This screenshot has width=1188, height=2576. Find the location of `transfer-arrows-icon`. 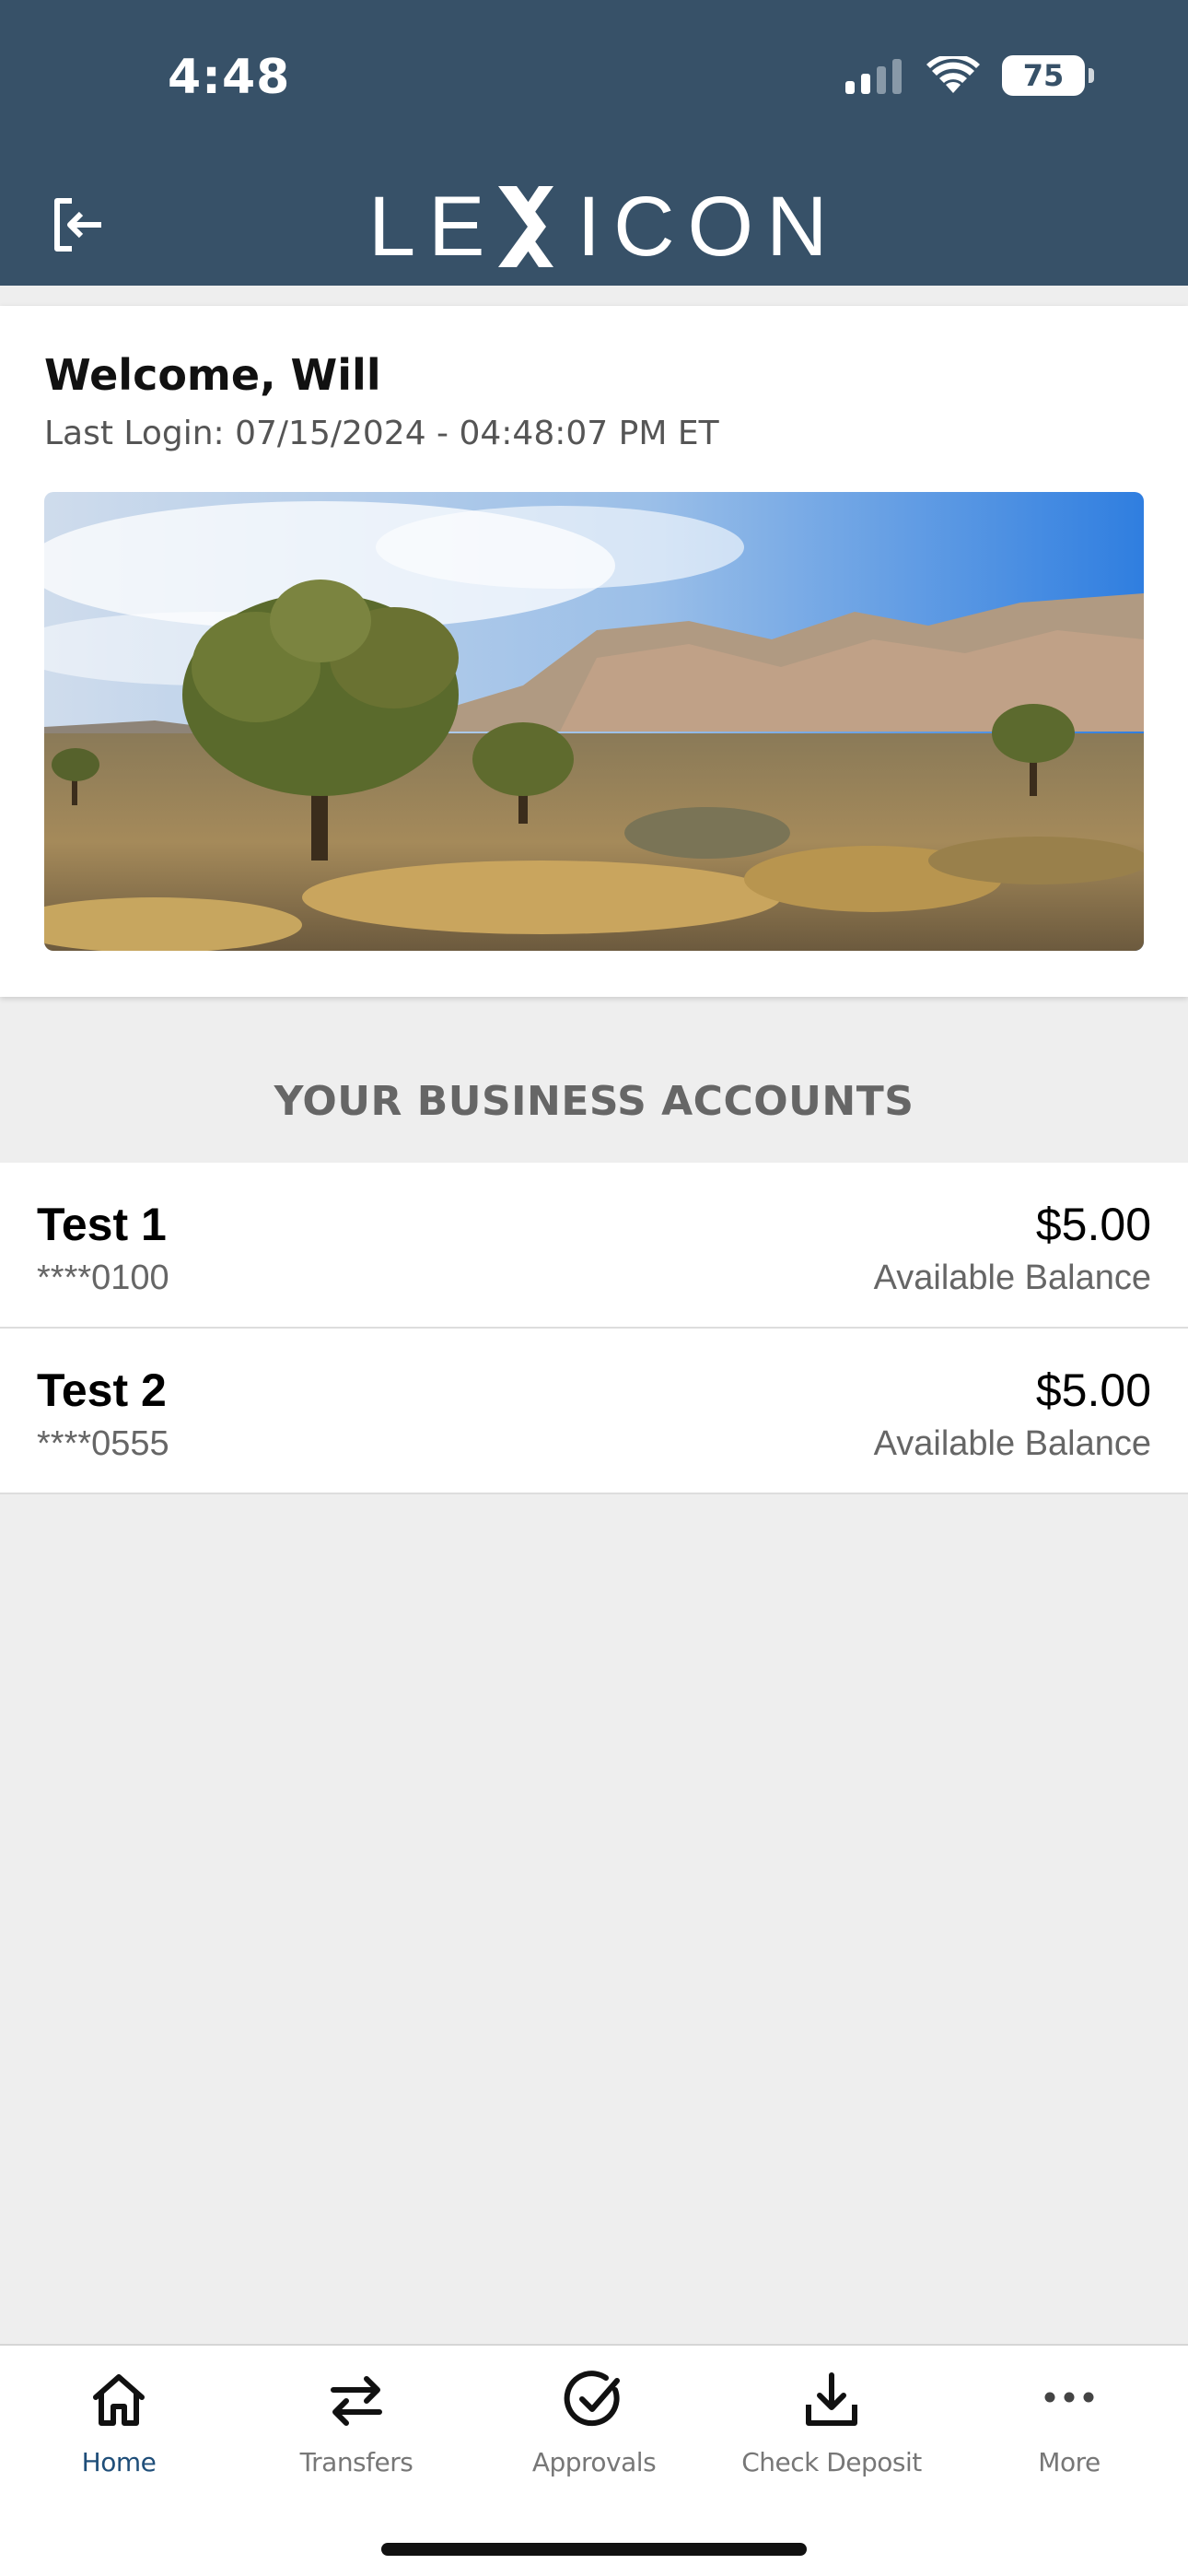

transfer-arrows-icon is located at coordinates (356, 2401).